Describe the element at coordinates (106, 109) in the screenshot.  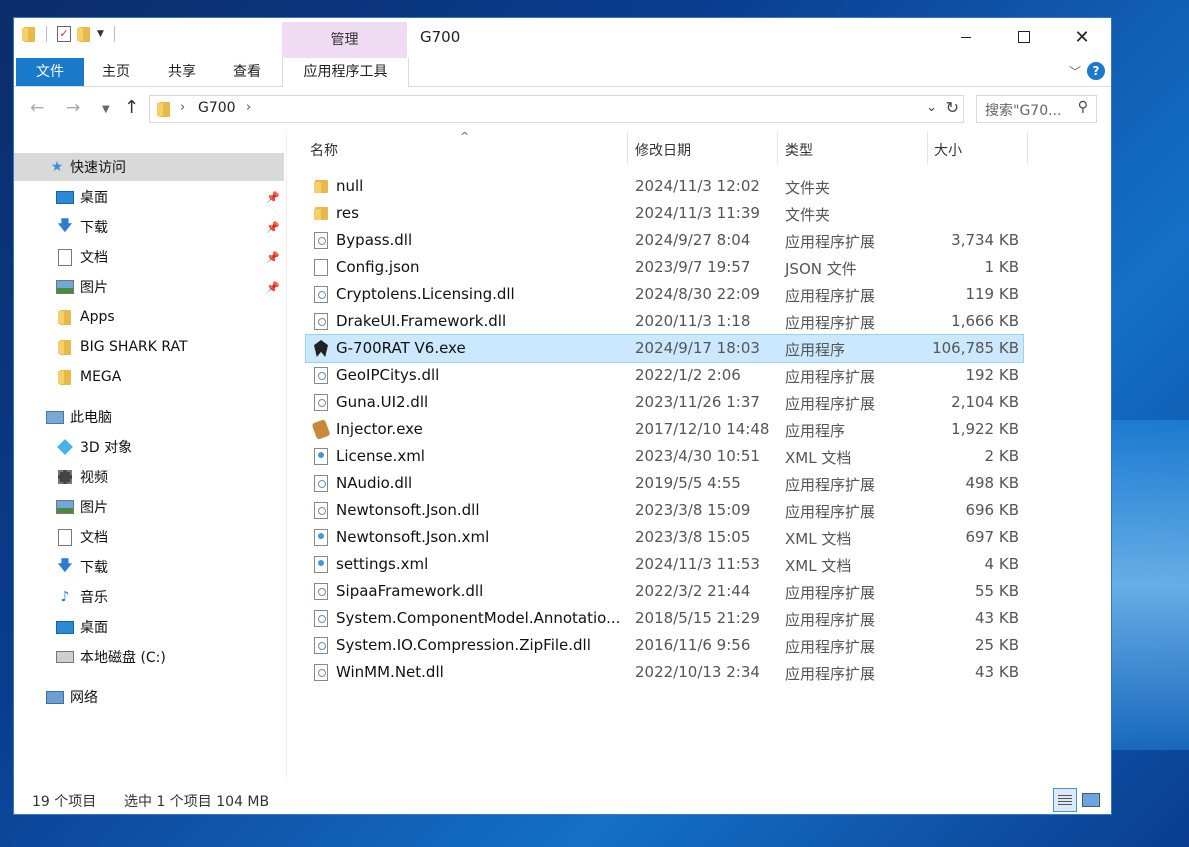
I see `recent-locations-dropdown-icon: ▼` at that location.